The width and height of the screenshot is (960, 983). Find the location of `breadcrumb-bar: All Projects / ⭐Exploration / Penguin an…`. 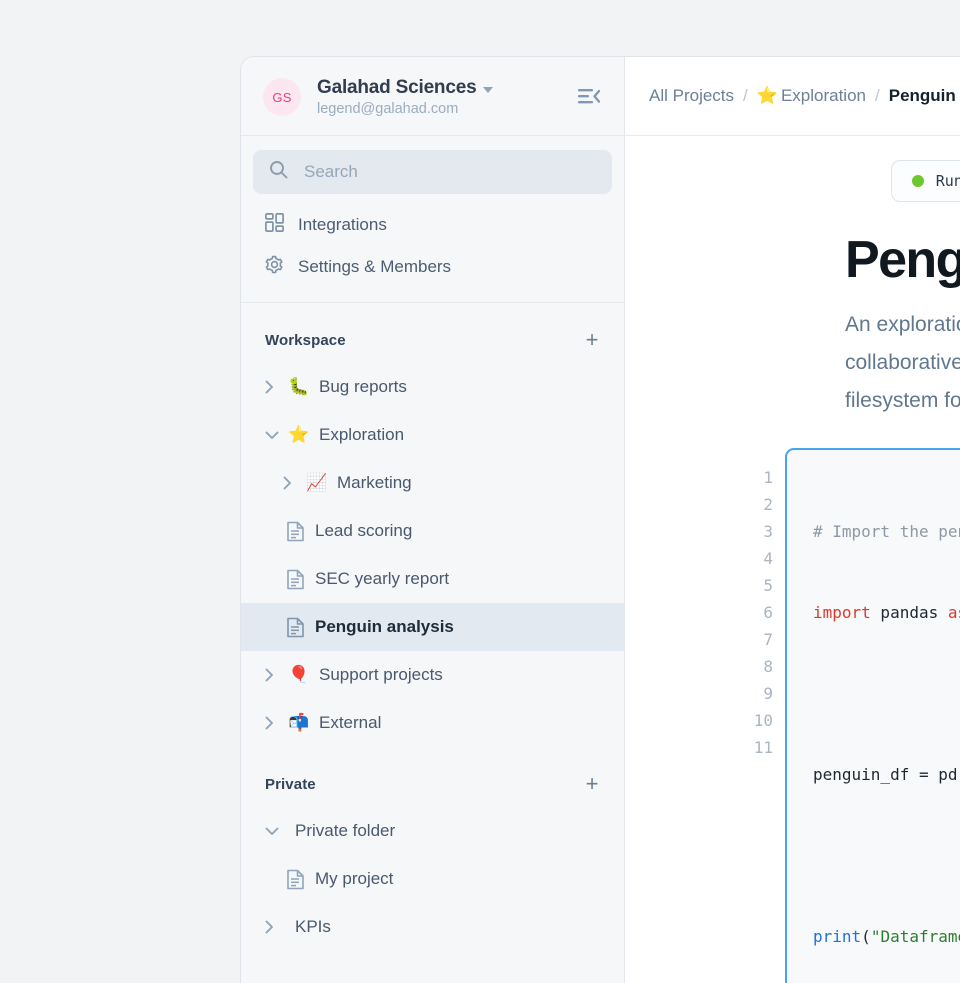

breadcrumb-bar: All Projects / ⭐Exploration / Penguin an… is located at coordinates (792, 96).